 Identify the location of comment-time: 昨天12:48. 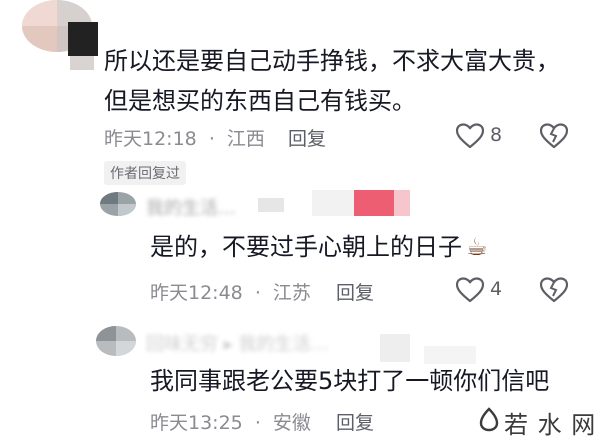
(196, 293).